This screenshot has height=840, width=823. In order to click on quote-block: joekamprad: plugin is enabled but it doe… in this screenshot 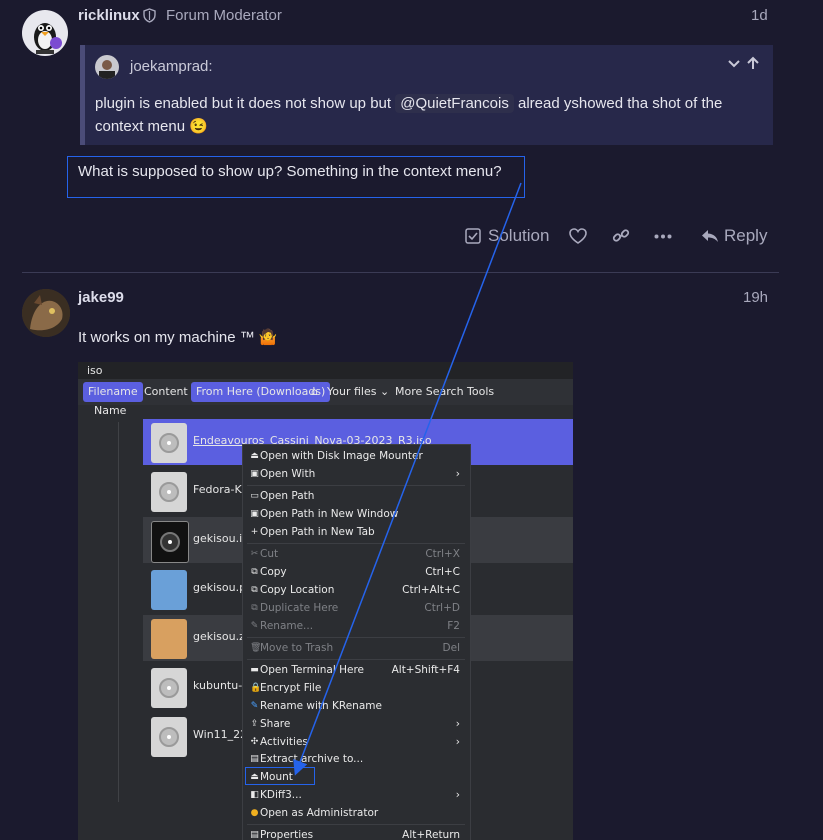, I will do `click(426, 95)`.